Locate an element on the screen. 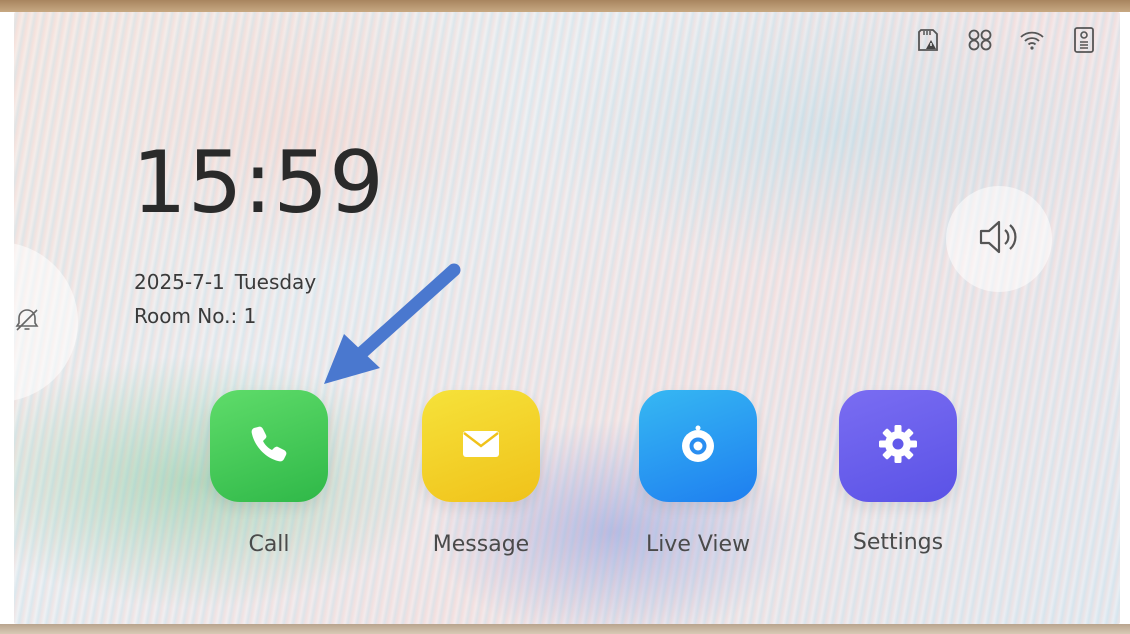 This screenshot has height=634, width=1130. gear-icon is located at coordinates (898, 446).